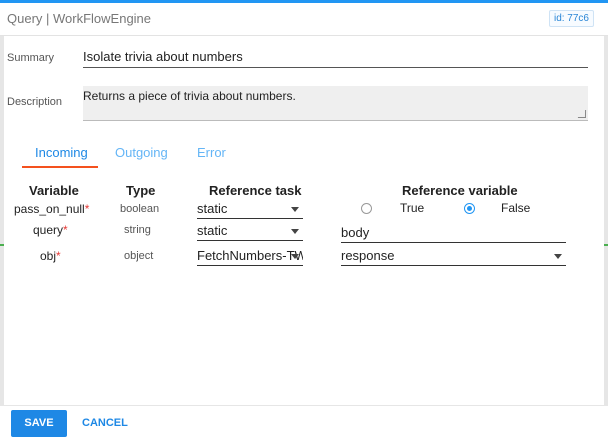 This screenshot has width=608, height=440. What do you see at coordinates (606, 245) in the screenshot?
I see `backdrop-marker-right` at bounding box center [606, 245].